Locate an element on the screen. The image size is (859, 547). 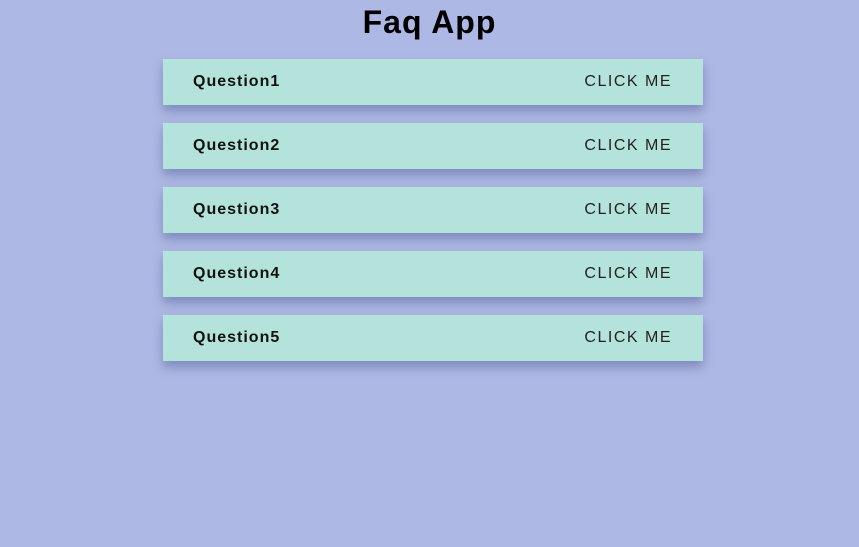
faq-item: Question3 CLICK ME is located at coordinates (433, 210).